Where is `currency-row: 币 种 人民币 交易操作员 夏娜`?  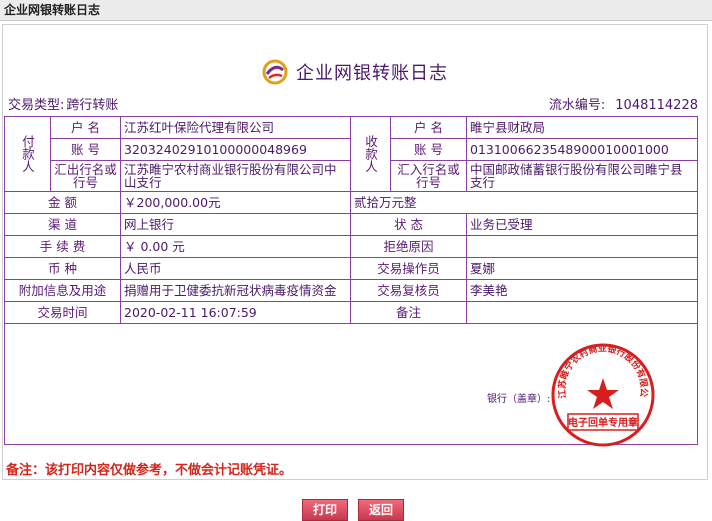
currency-row: 币 种 人民币 交易操作员 夏娜 is located at coordinates (351, 268).